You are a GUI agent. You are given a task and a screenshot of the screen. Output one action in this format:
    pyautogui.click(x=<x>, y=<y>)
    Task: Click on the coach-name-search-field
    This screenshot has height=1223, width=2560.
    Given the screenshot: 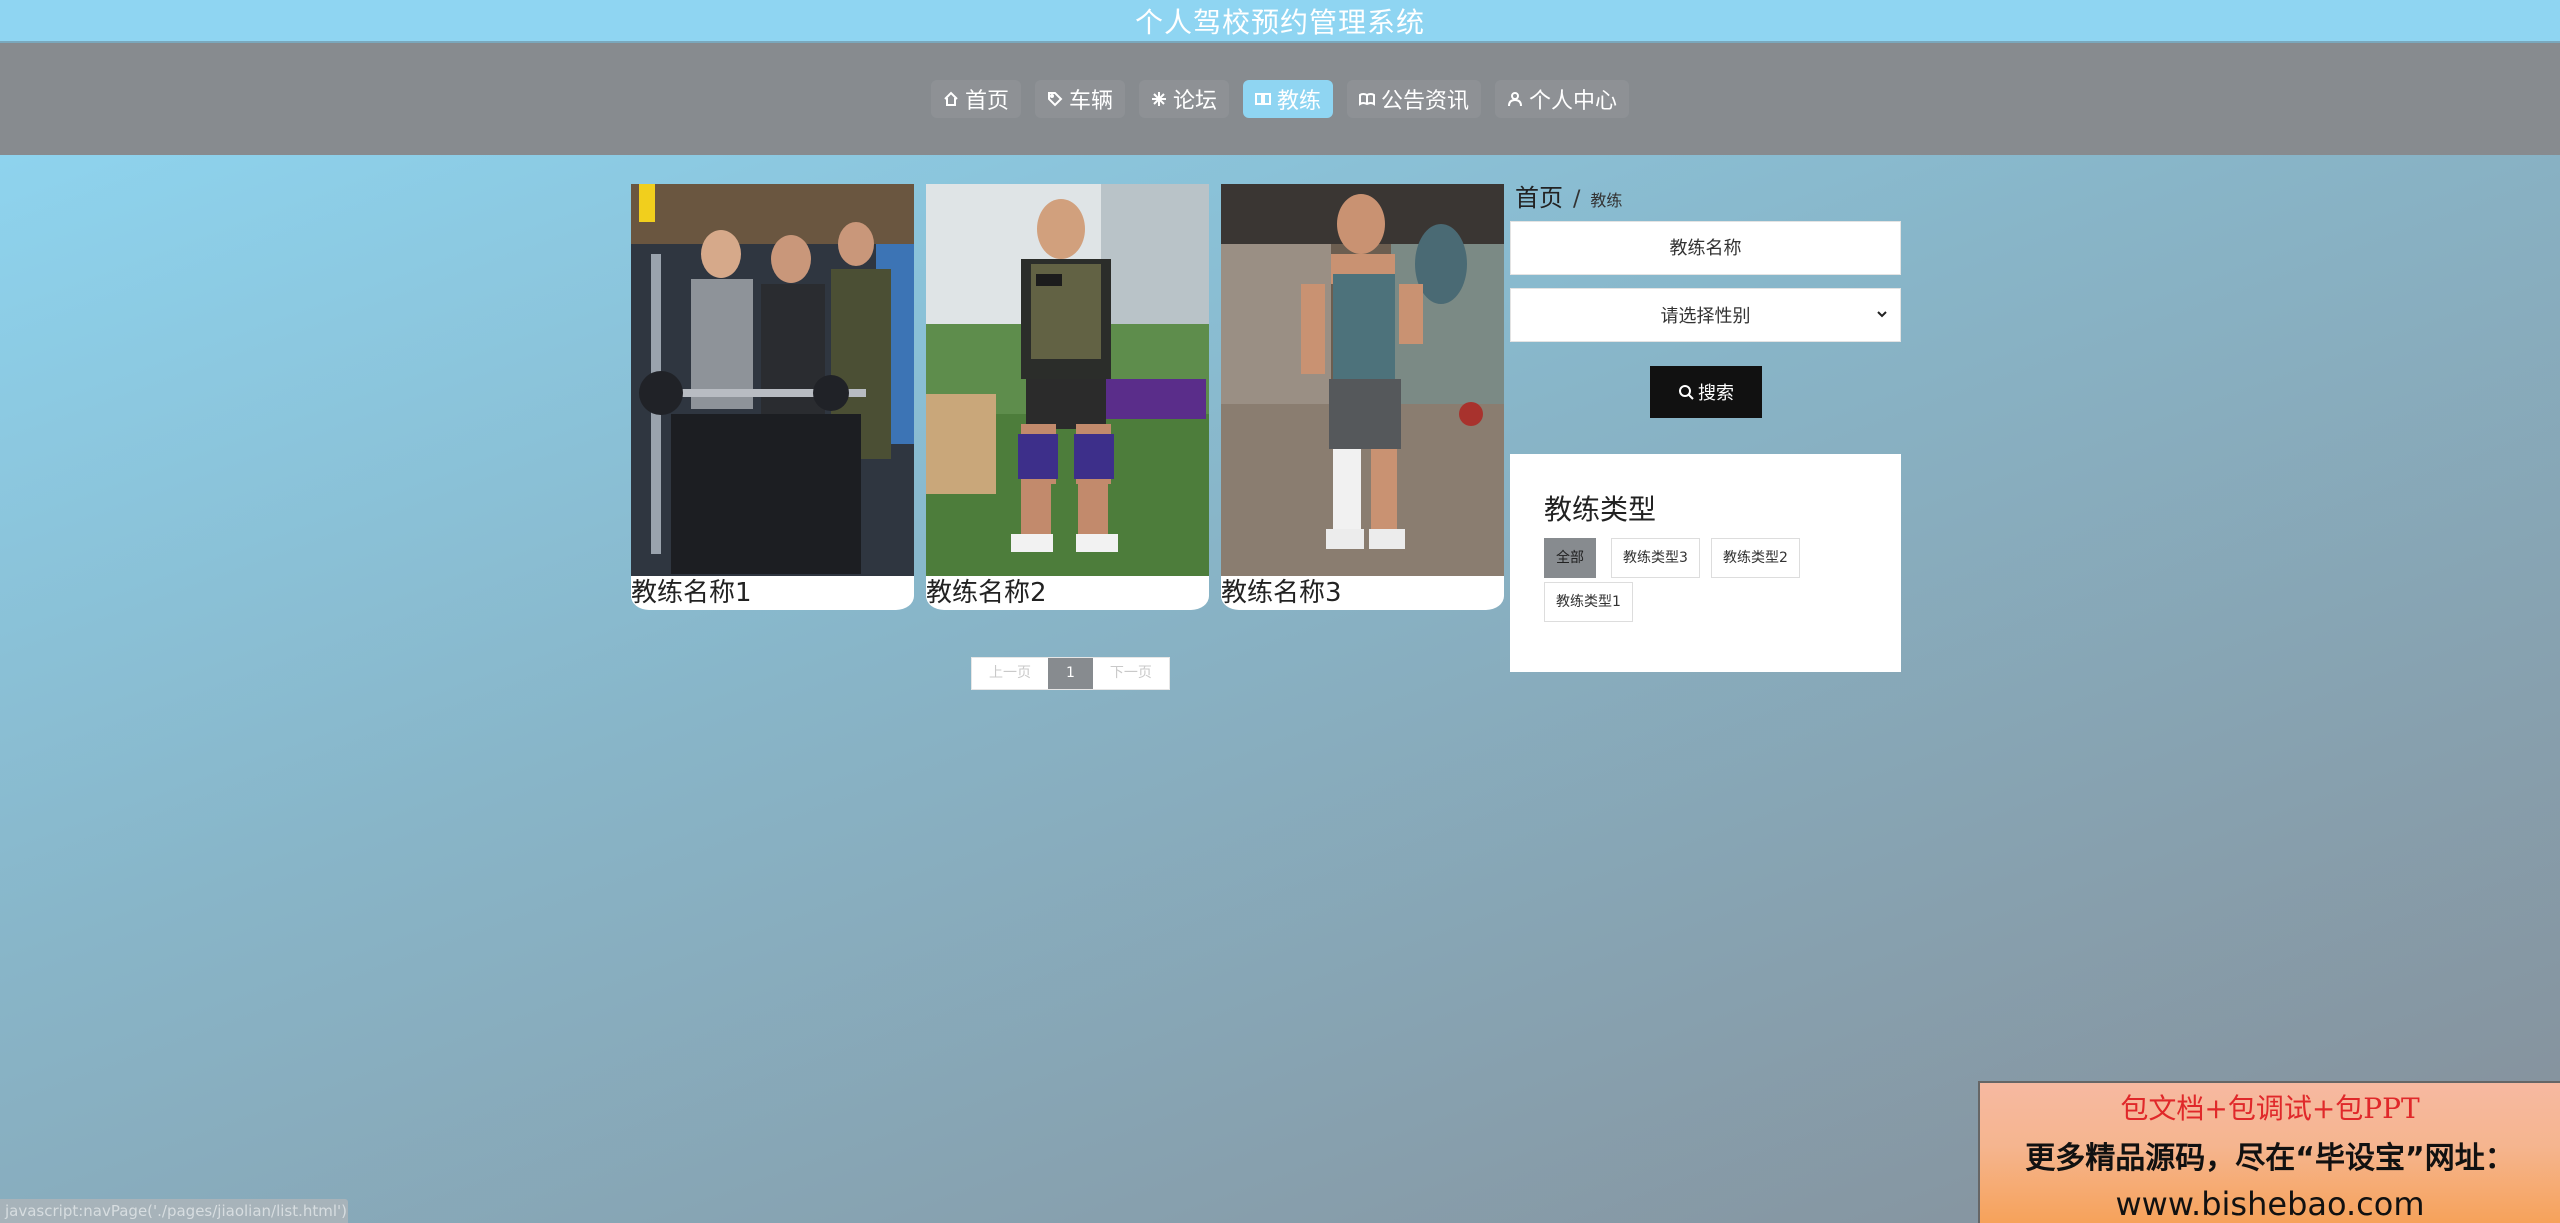 What is the action you would take?
    pyautogui.click(x=1705, y=248)
    